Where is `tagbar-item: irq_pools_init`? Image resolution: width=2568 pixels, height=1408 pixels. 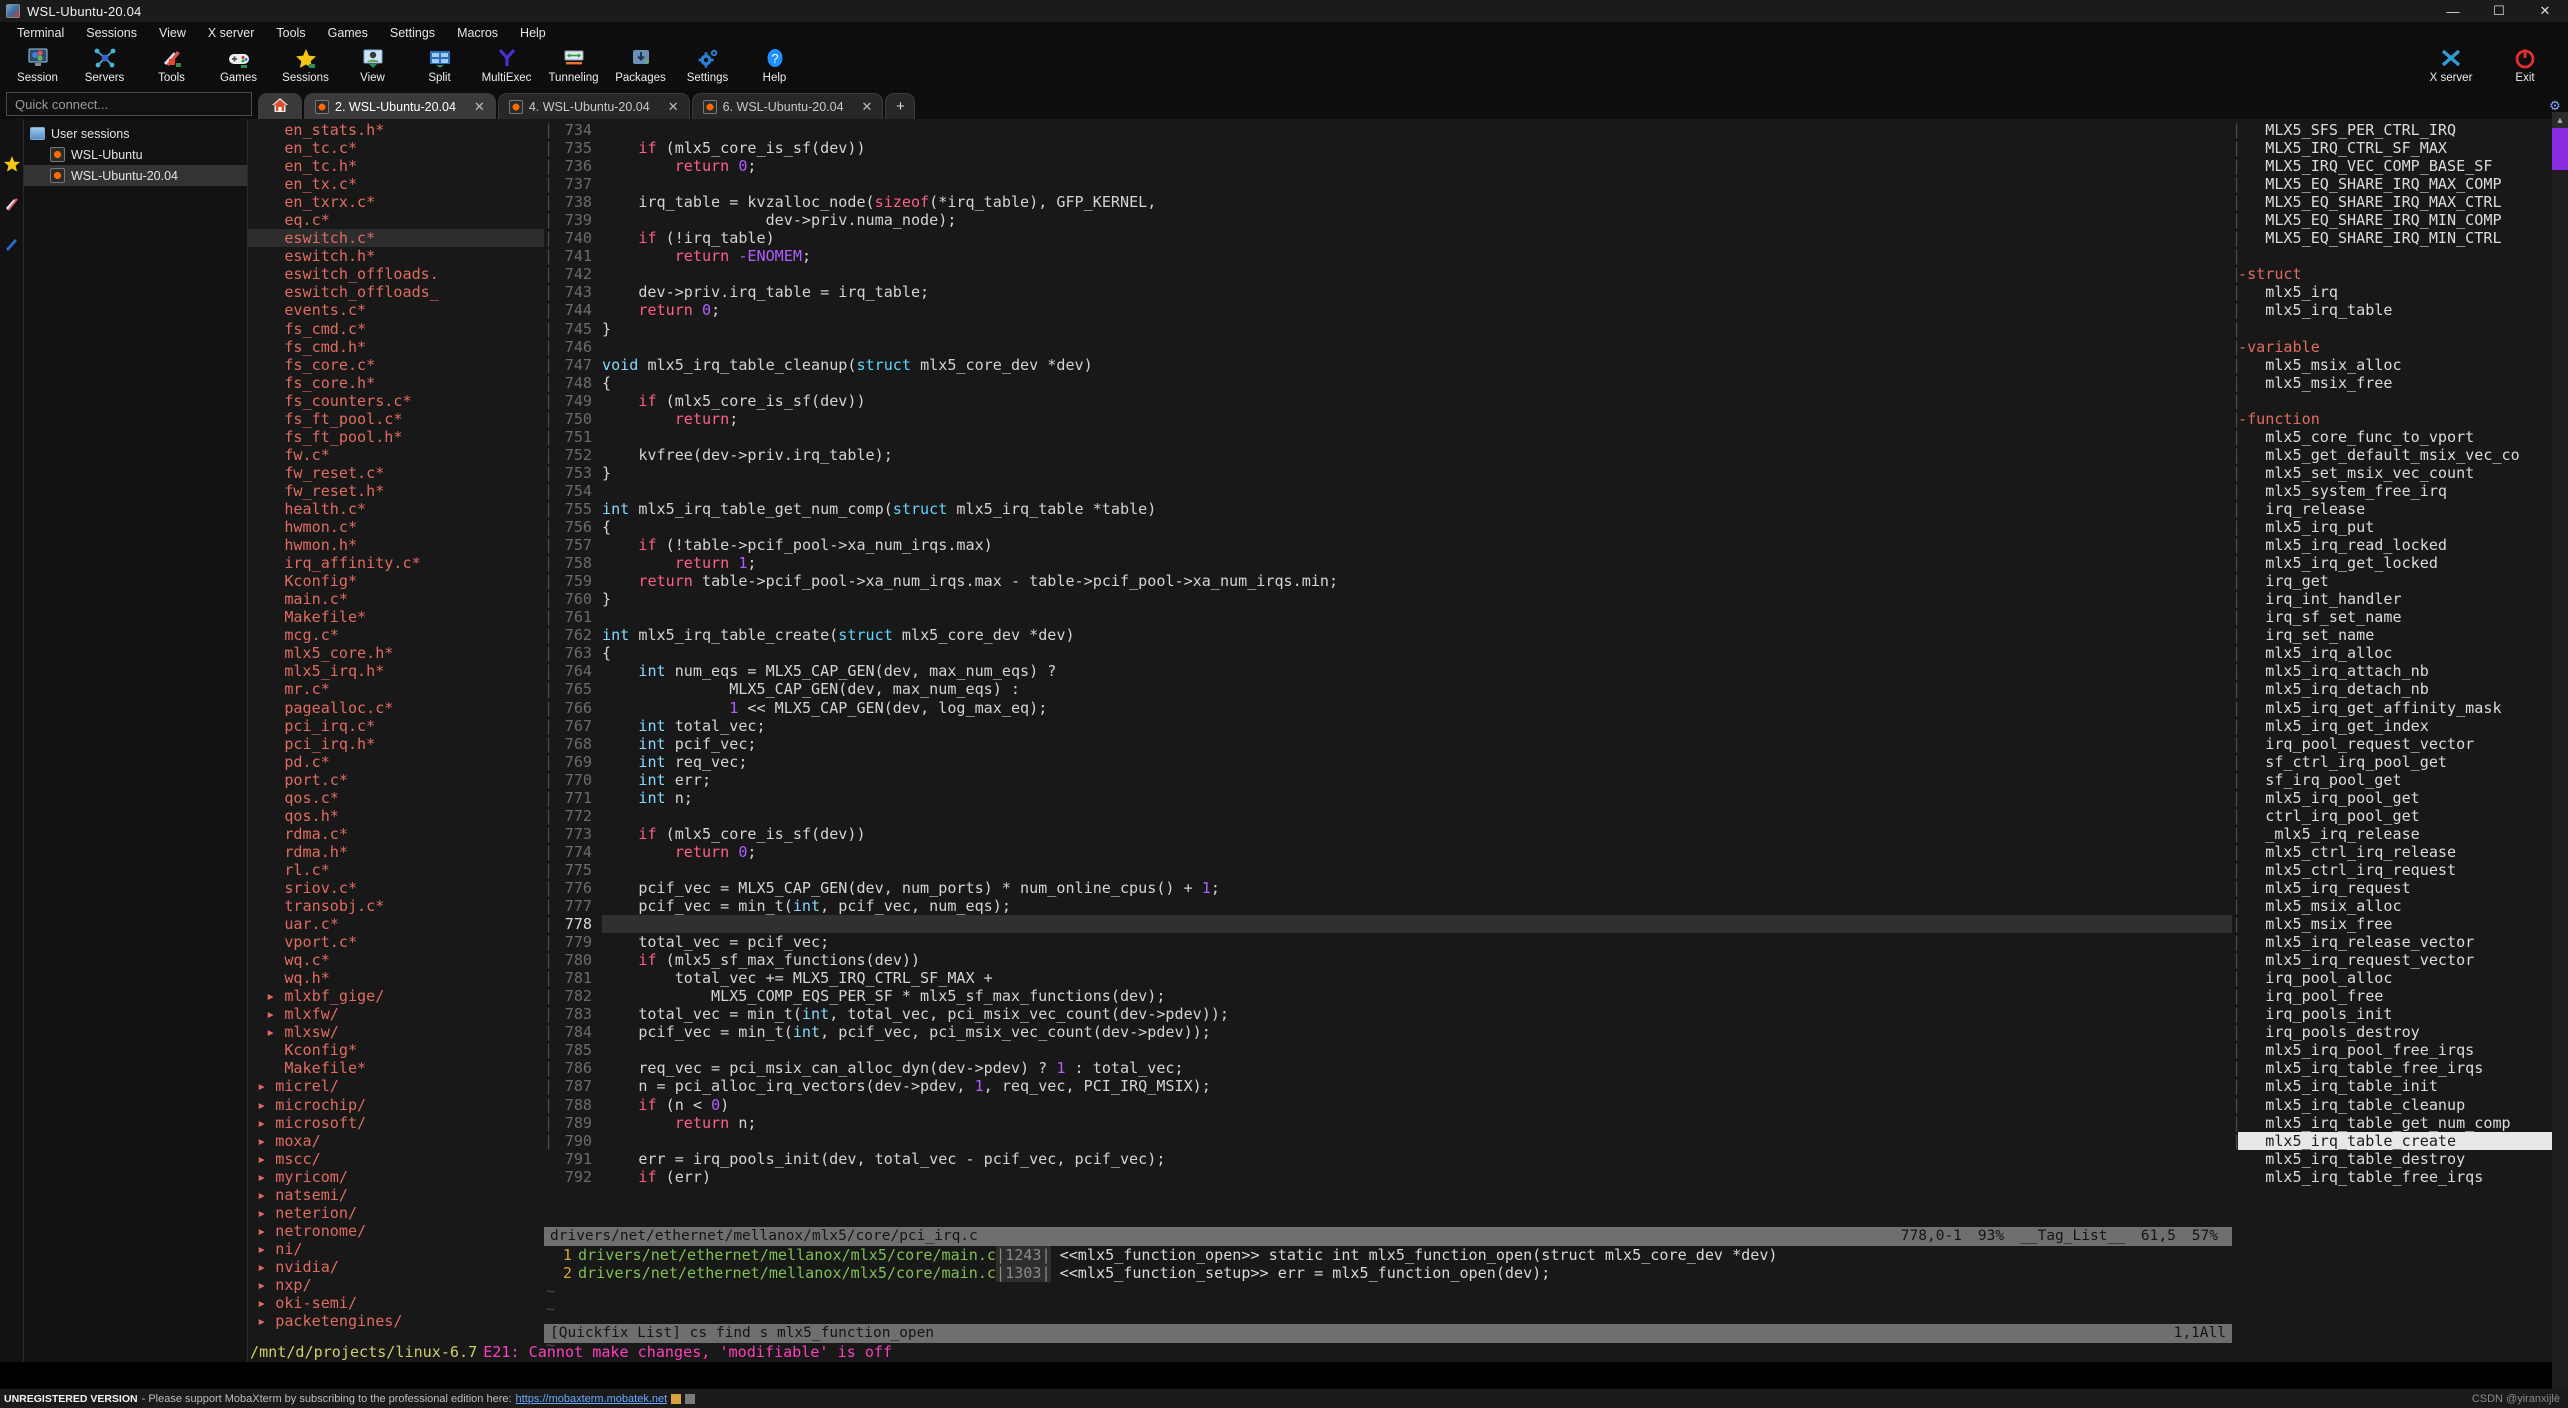 tagbar-item: irq_pools_init is located at coordinates (2403, 1014).